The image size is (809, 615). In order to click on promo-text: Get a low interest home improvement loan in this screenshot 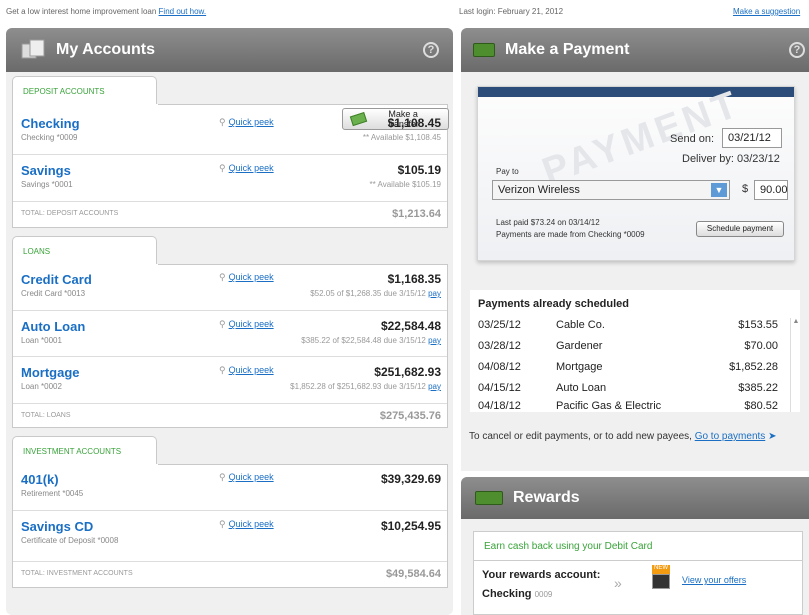, I will do `click(81, 11)`.